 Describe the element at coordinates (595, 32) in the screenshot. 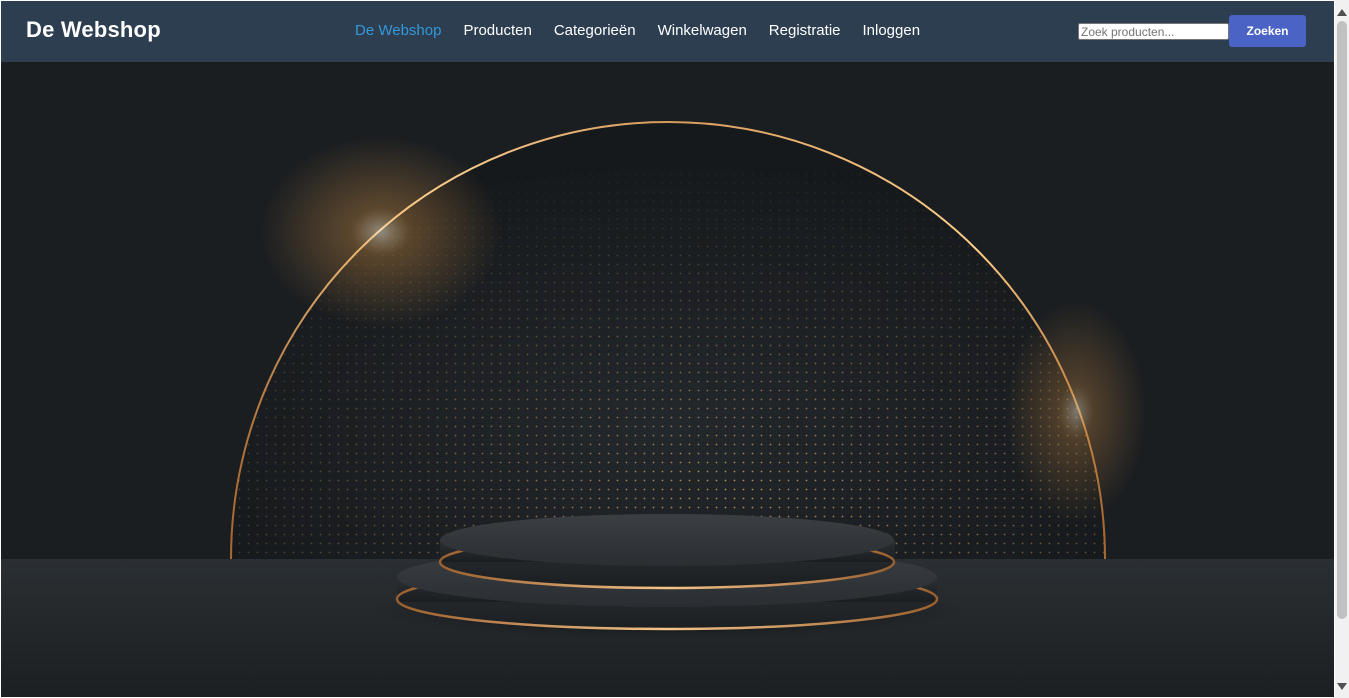

I see `nav-link-categories: Categorieën` at that location.